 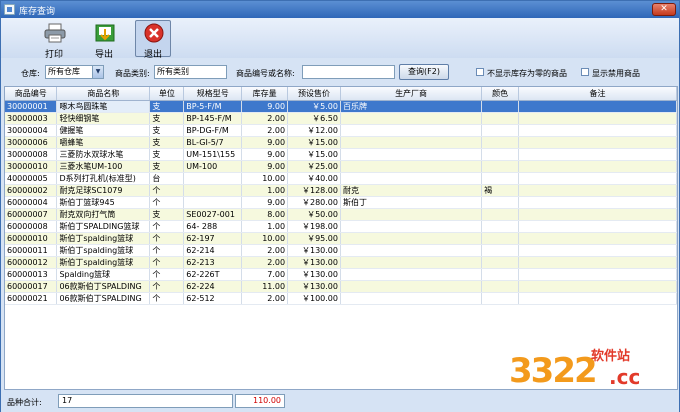 I want to click on cell-code: 60000021, so click(x=31, y=298).